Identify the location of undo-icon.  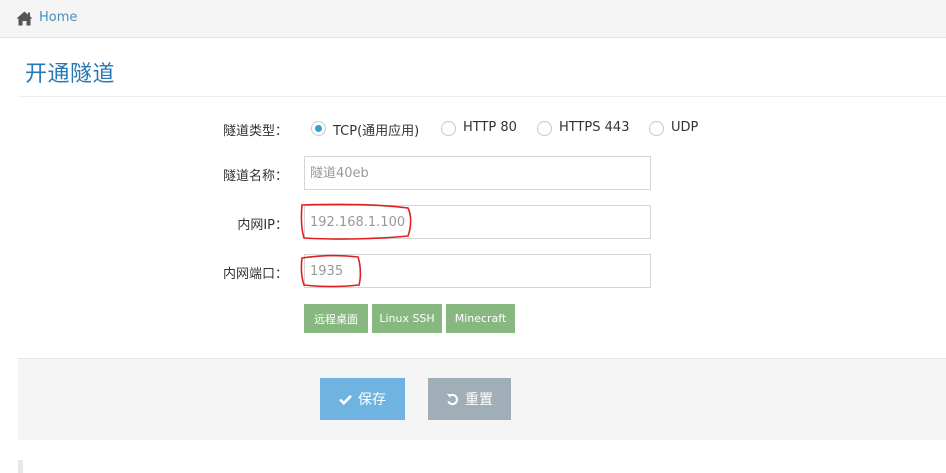
(452, 399).